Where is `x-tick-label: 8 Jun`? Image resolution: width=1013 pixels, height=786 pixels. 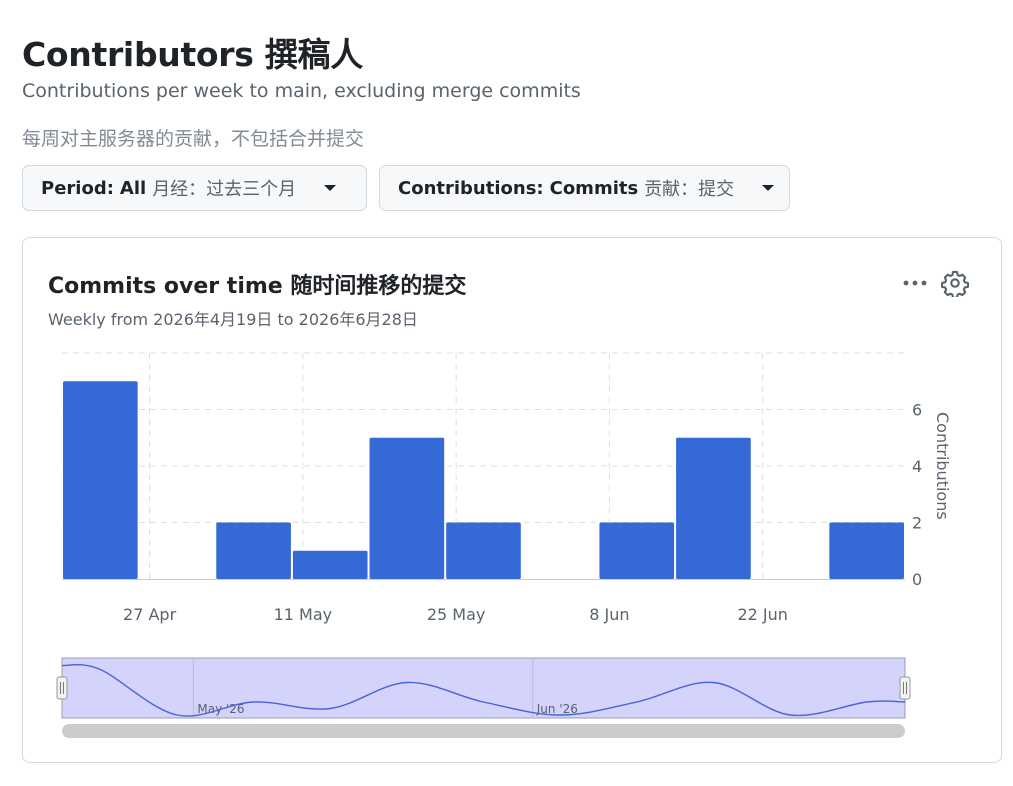
x-tick-label: 8 Jun is located at coordinates (609, 614).